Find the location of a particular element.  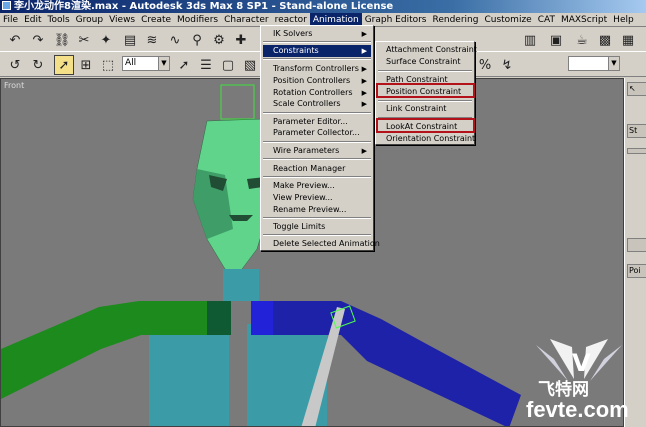

schematic-icon: ⚲ is located at coordinates (197, 40).